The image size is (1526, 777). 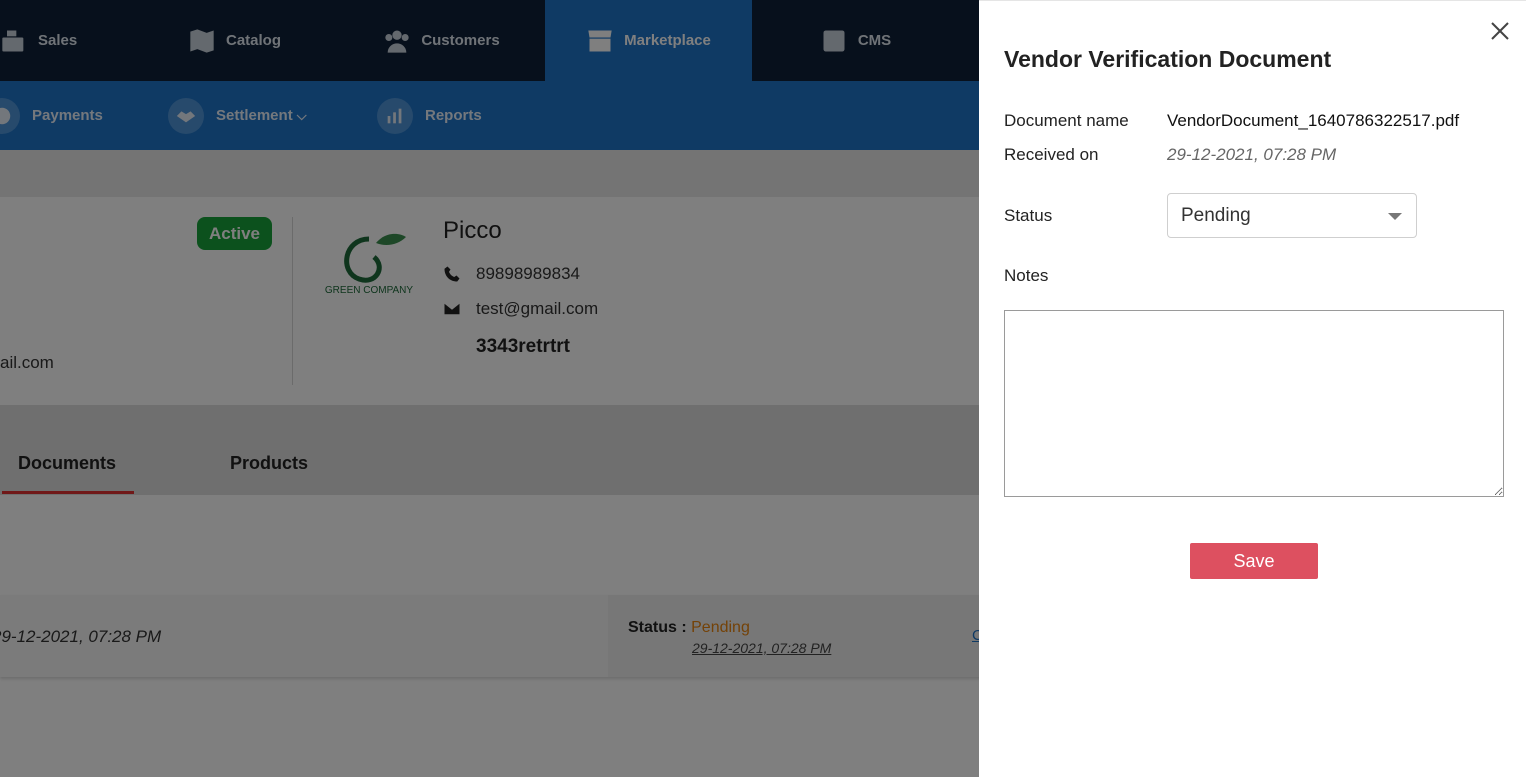 I want to click on close-button, so click(x=1500, y=31).